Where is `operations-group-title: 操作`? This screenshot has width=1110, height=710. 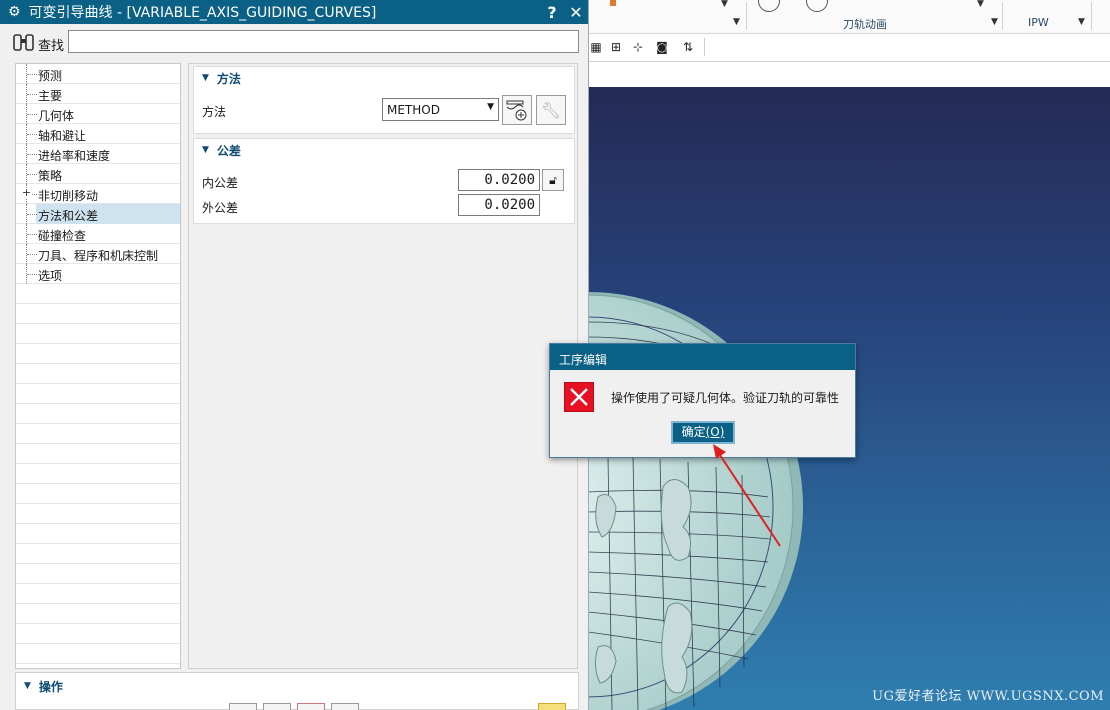 operations-group-title: 操作 is located at coordinates (50, 686).